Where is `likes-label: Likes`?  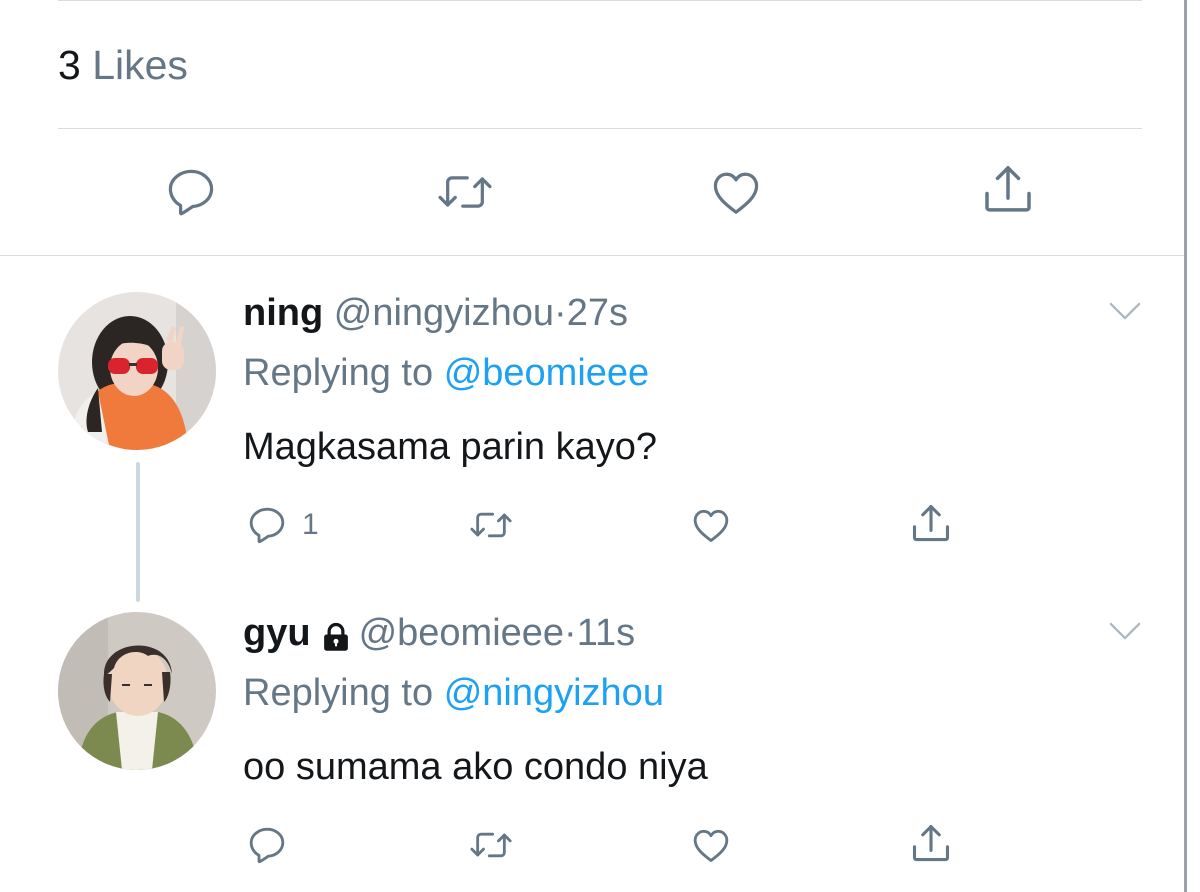 likes-label: Likes is located at coordinates (140, 65).